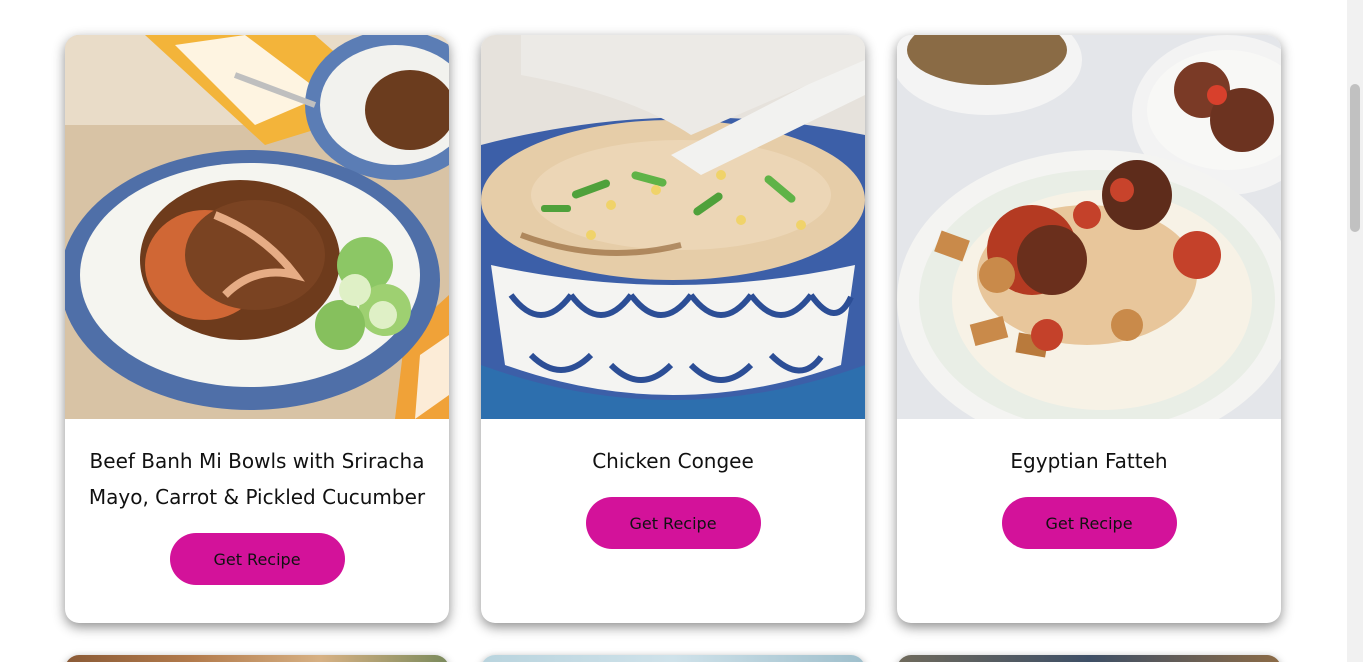  Describe the element at coordinates (673, 484) in the screenshot. I see `recipe-card-body: Chicken Congee Get Recipe` at that location.